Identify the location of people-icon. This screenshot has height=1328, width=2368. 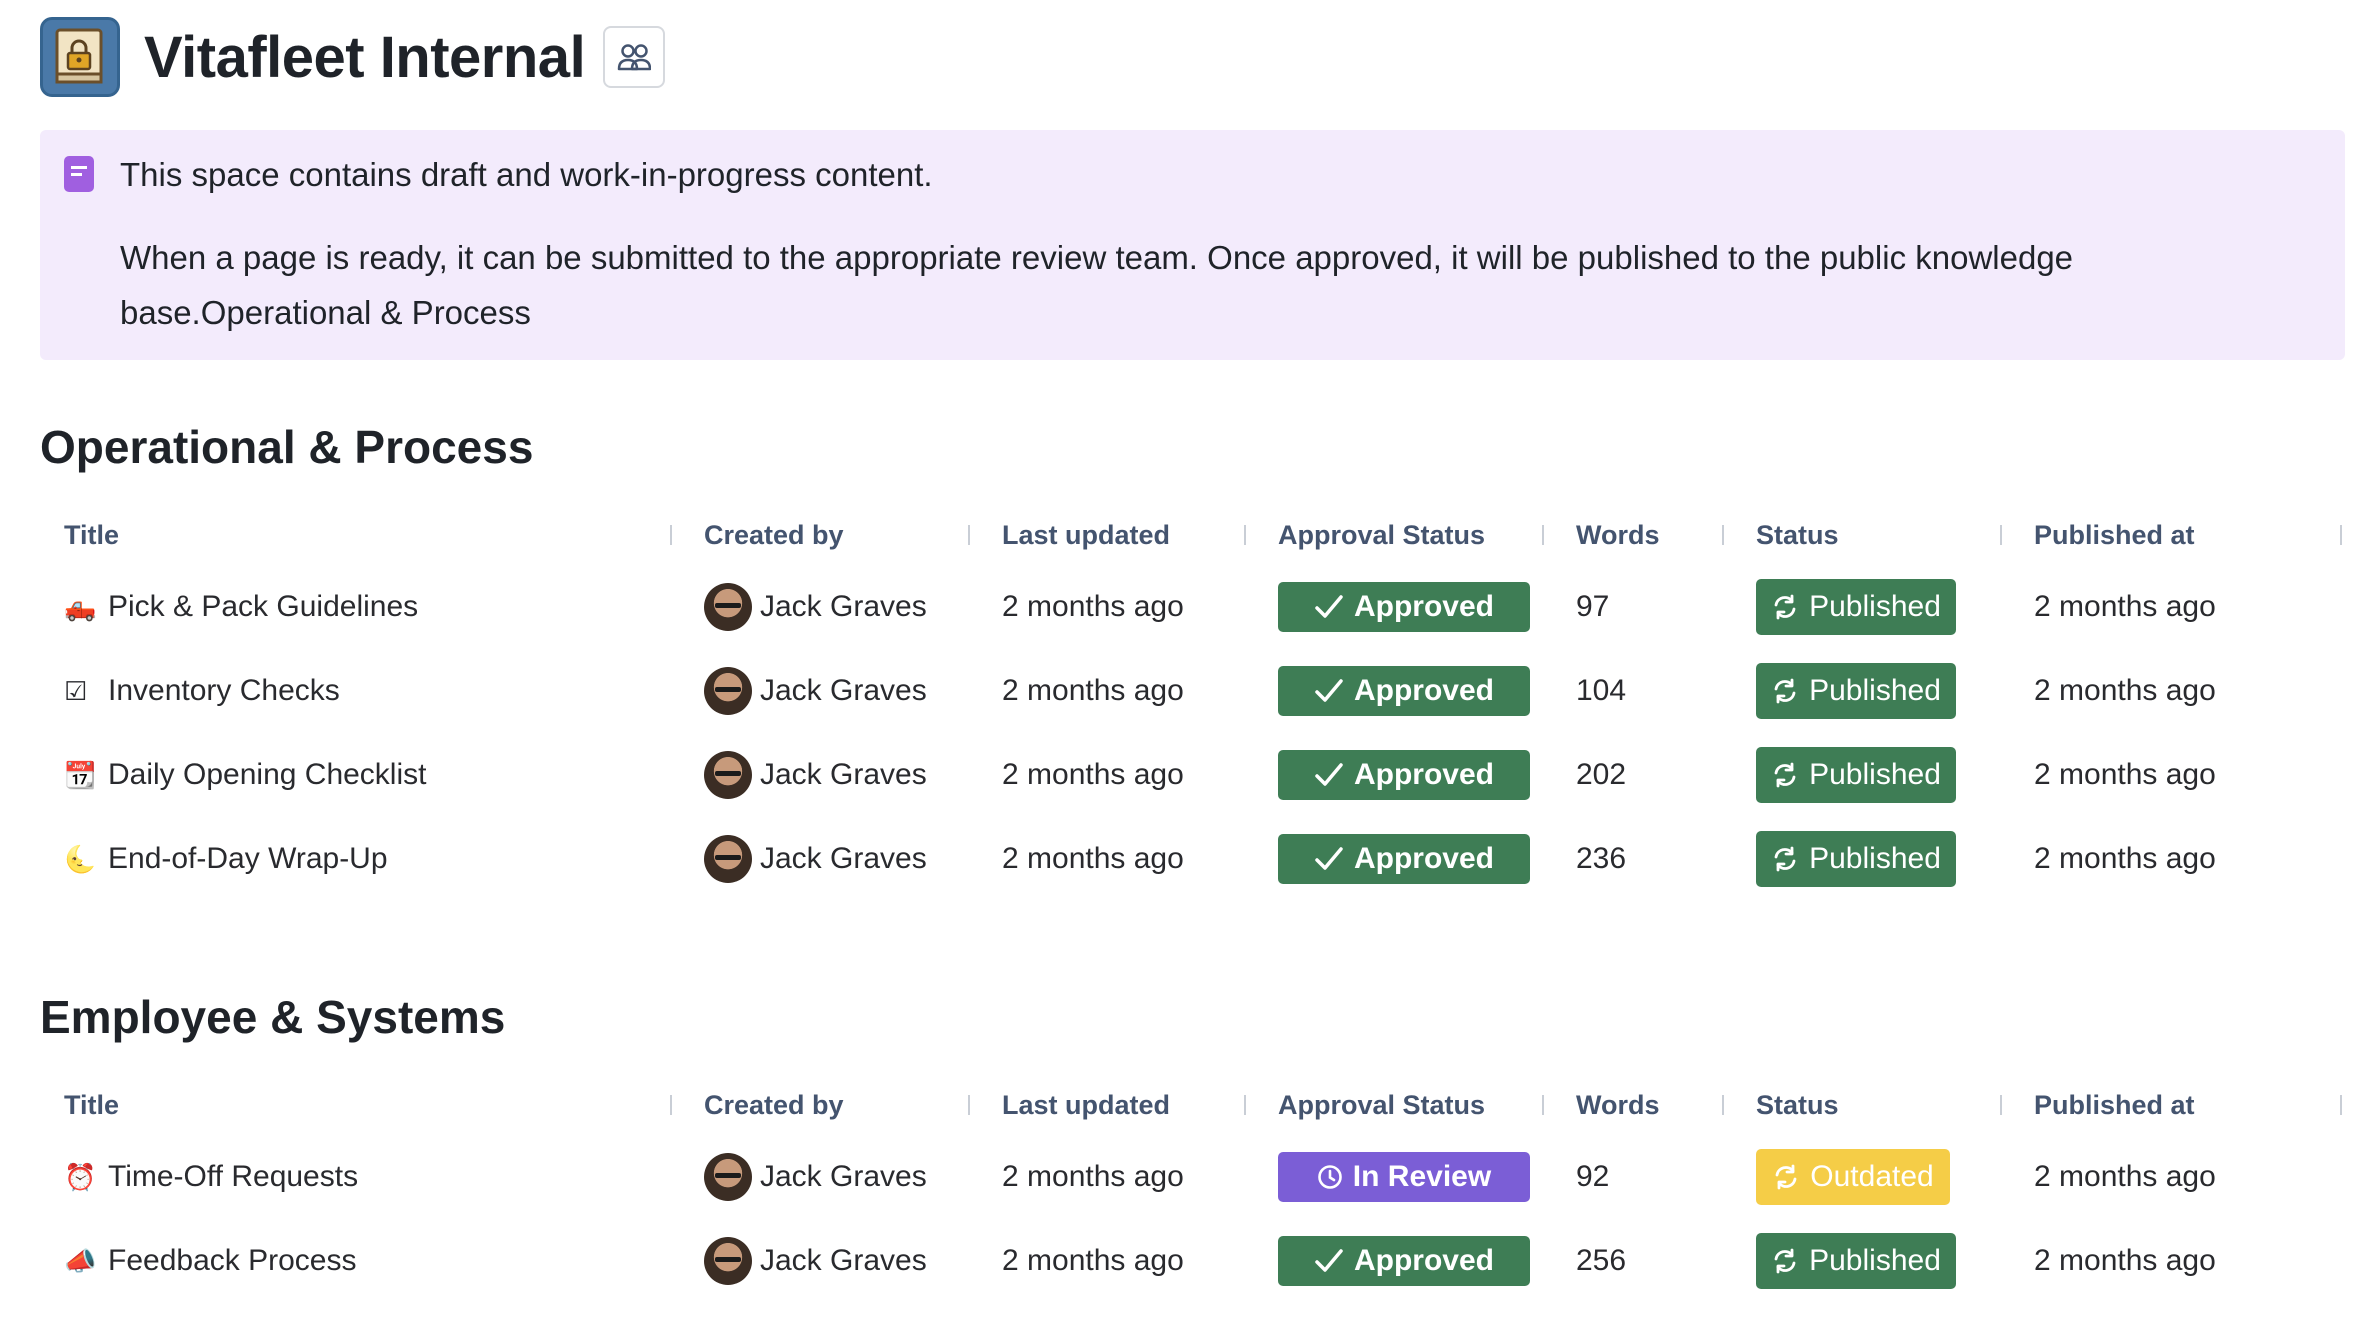
(634, 57).